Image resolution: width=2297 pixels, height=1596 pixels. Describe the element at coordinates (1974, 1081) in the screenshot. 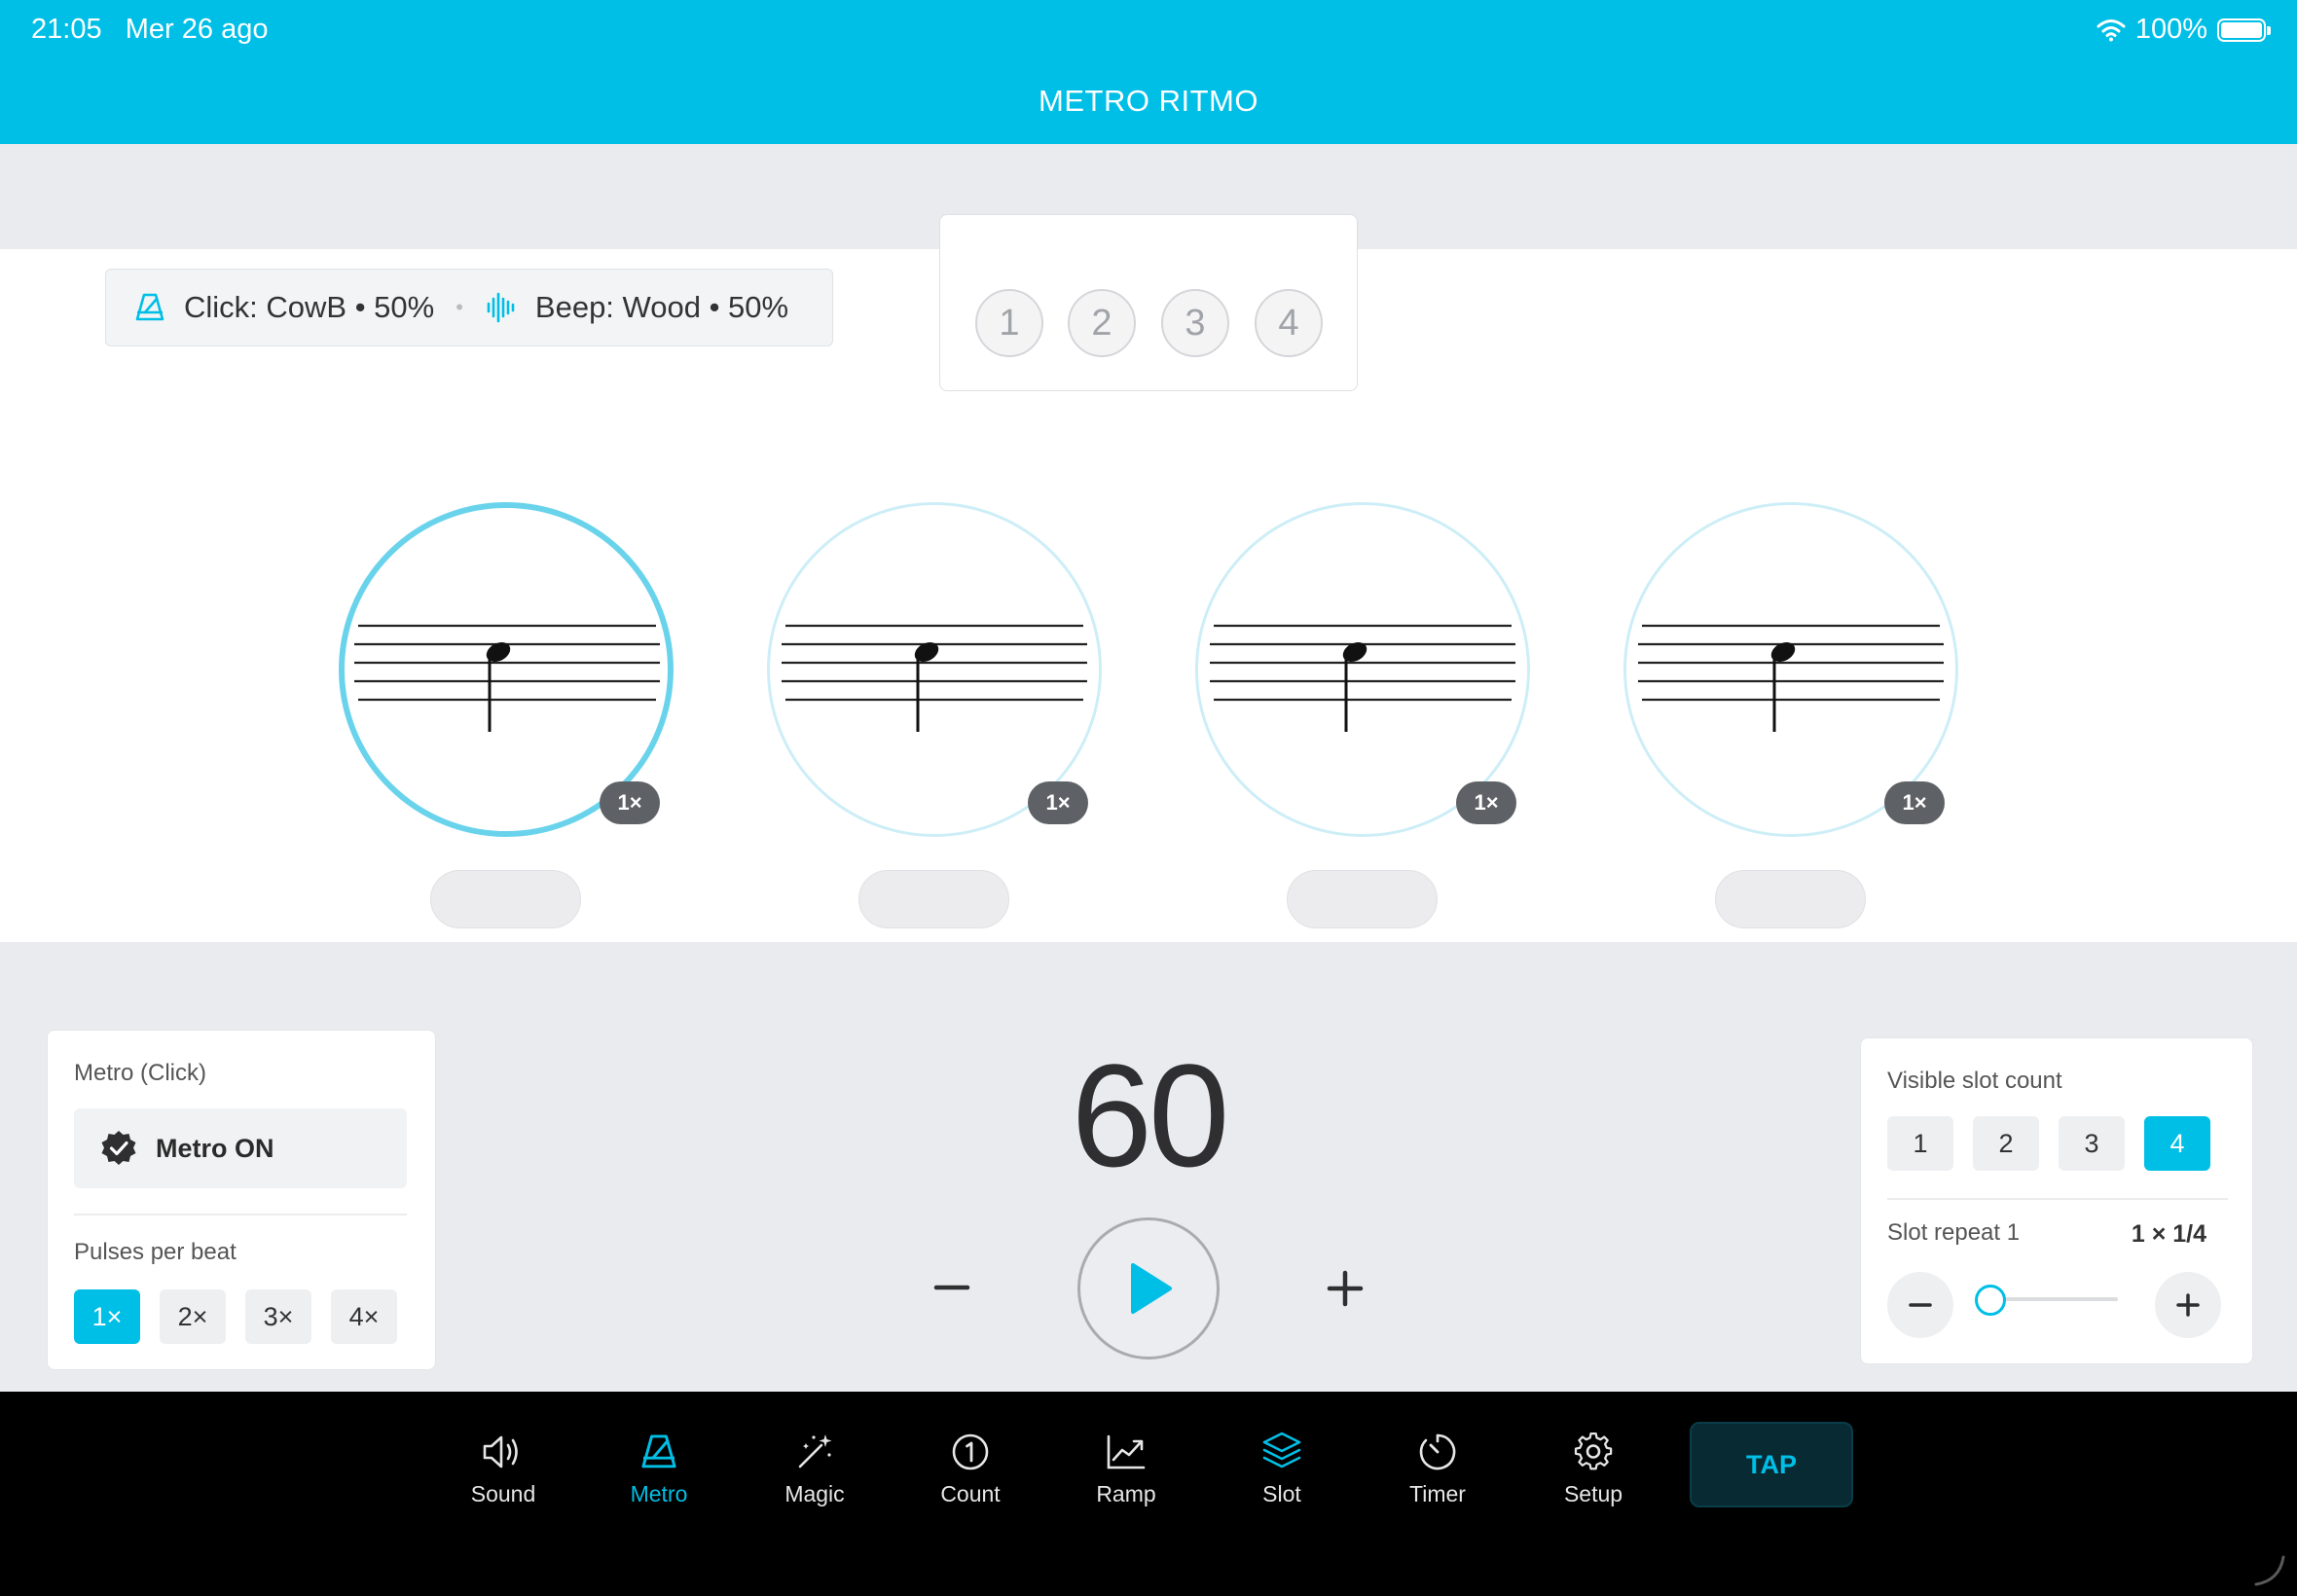

I see `visible-slot-count-label: Visible slot count` at that location.